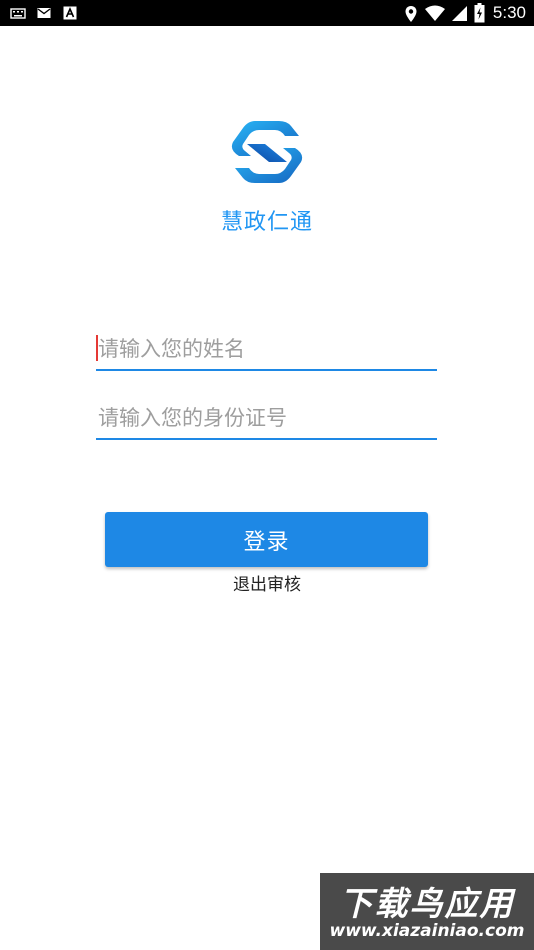 This screenshot has width=534, height=950. I want to click on wifi-icon, so click(434, 13).